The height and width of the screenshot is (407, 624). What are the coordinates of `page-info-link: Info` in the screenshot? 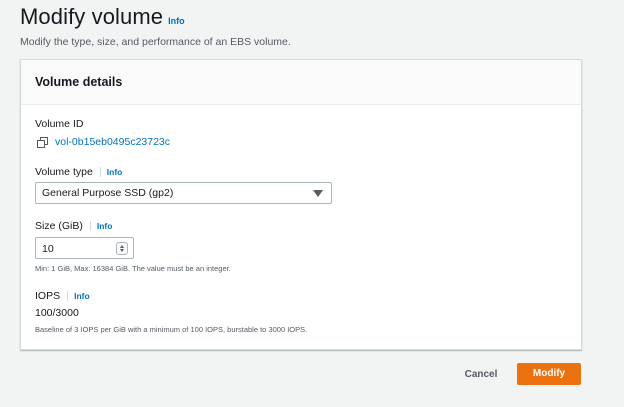 It's located at (176, 21).